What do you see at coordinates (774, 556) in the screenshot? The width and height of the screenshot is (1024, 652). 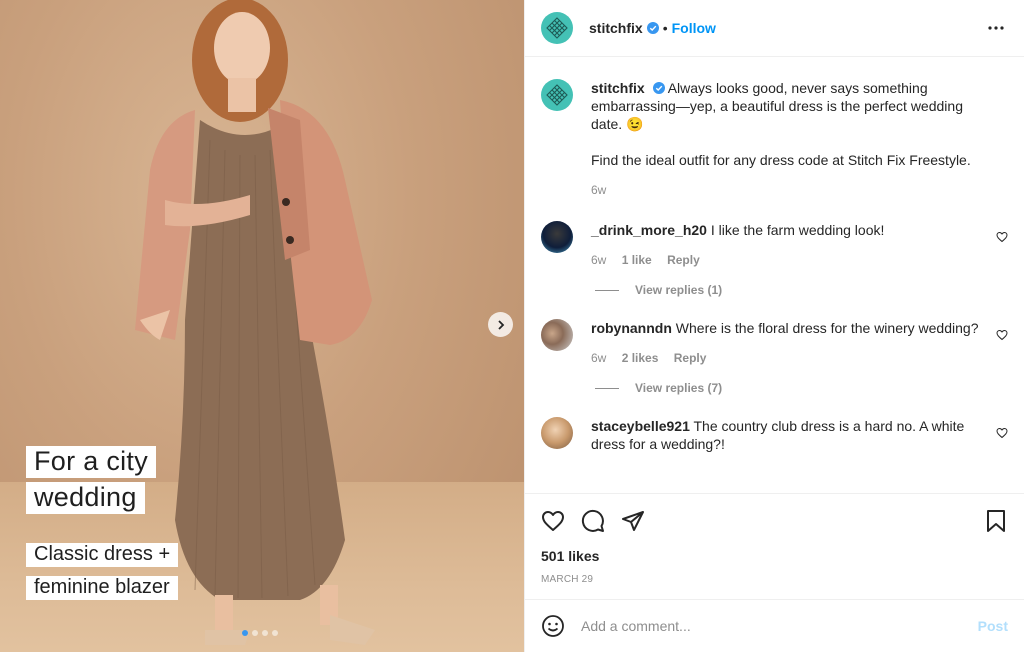 I see `likes-count: 501 likes` at bounding box center [774, 556].